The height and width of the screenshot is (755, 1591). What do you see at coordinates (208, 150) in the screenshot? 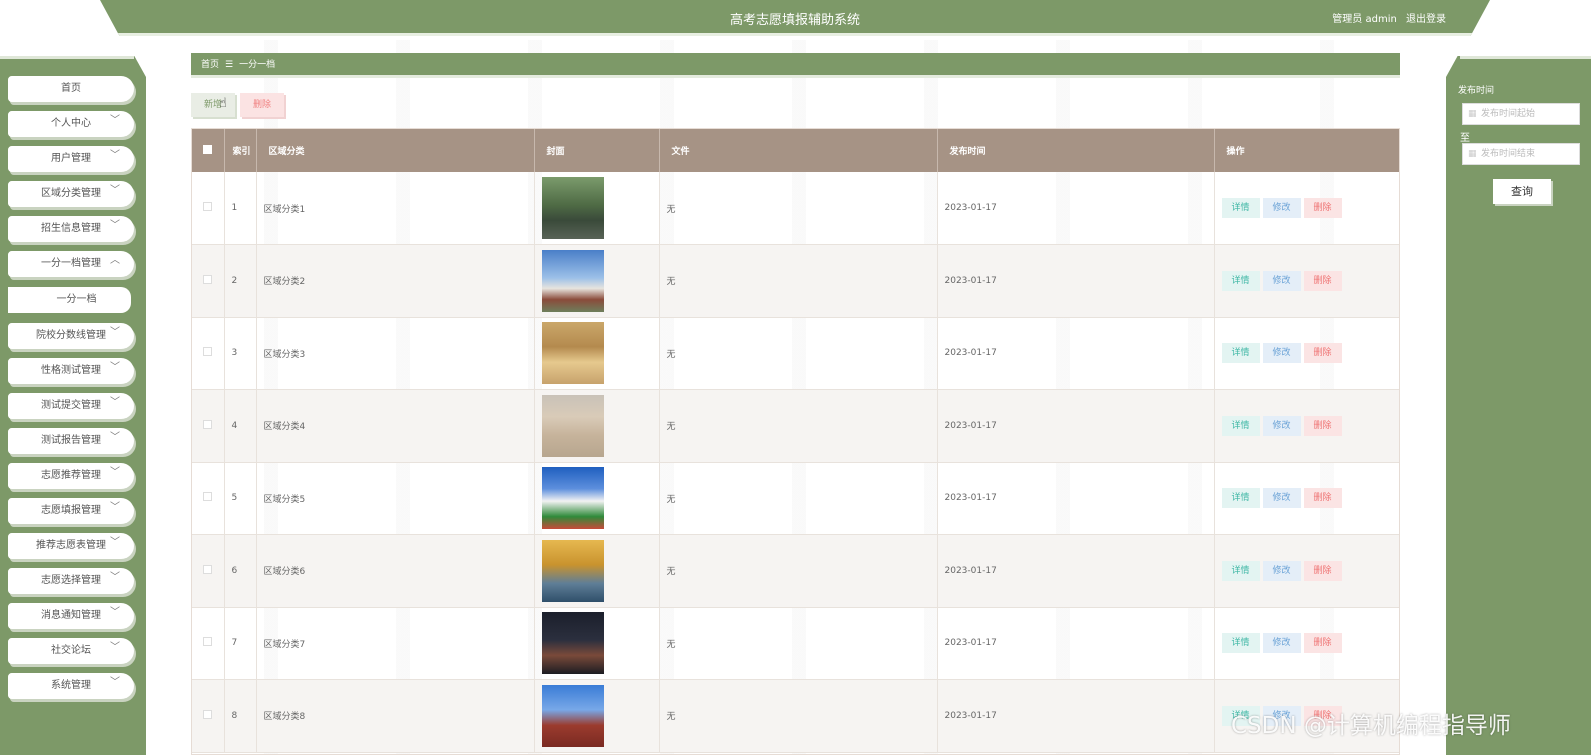
I see `select-all-checkbox` at bounding box center [208, 150].